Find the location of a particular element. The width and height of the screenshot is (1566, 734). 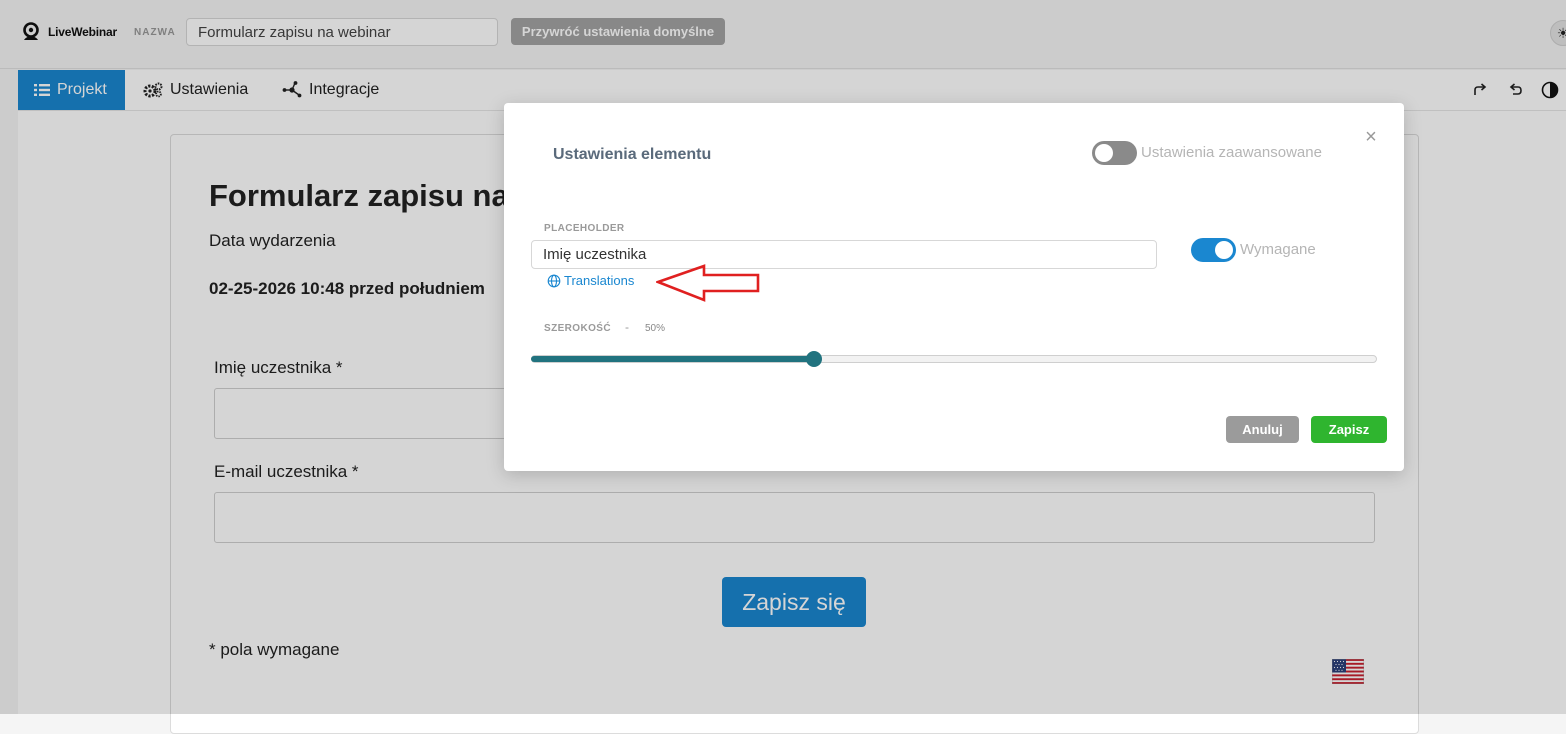

advanced-settings-label: Ustawienia zaawansowane is located at coordinates (1231, 152).